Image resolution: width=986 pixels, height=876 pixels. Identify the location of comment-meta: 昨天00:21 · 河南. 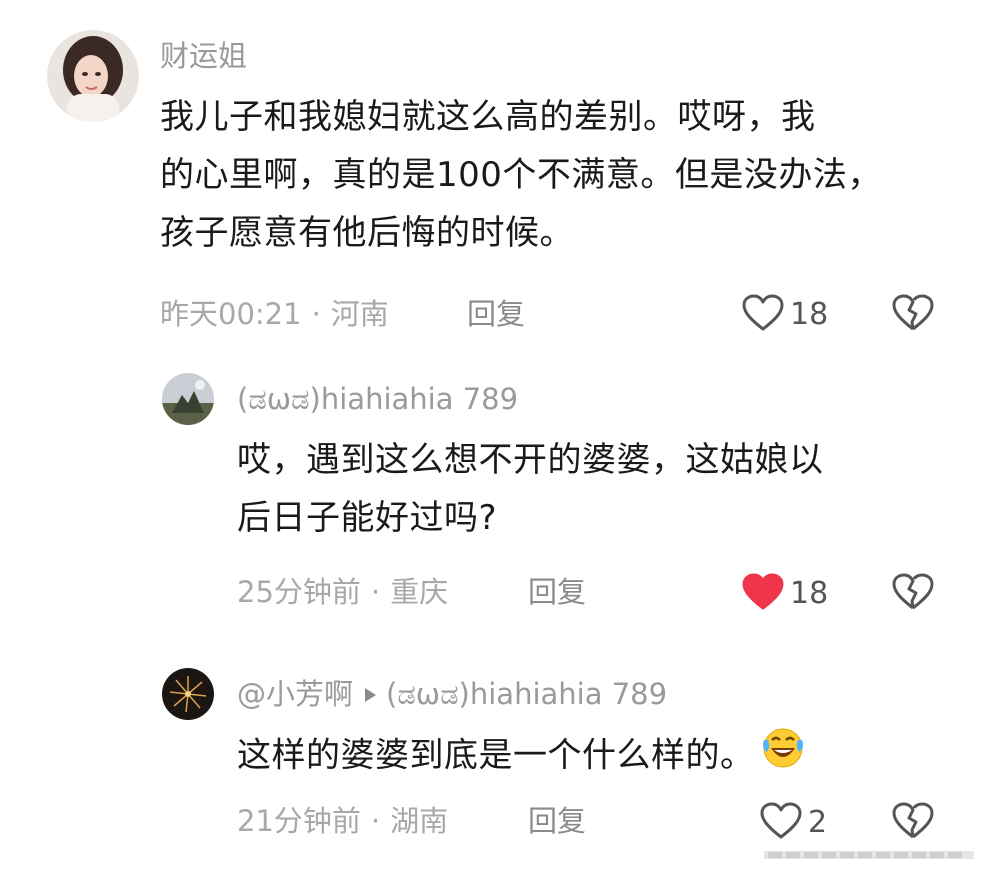
(274, 314).